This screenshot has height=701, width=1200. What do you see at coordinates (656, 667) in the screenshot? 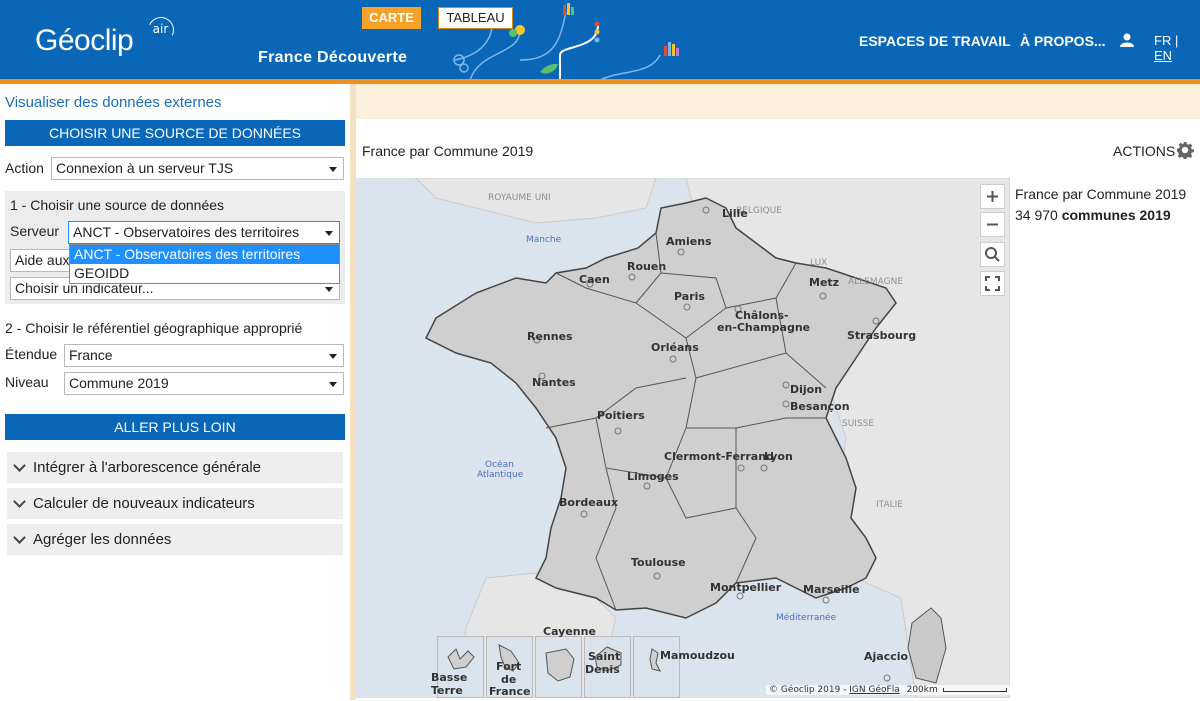
I see `inset-mayotte` at bounding box center [656, 667].